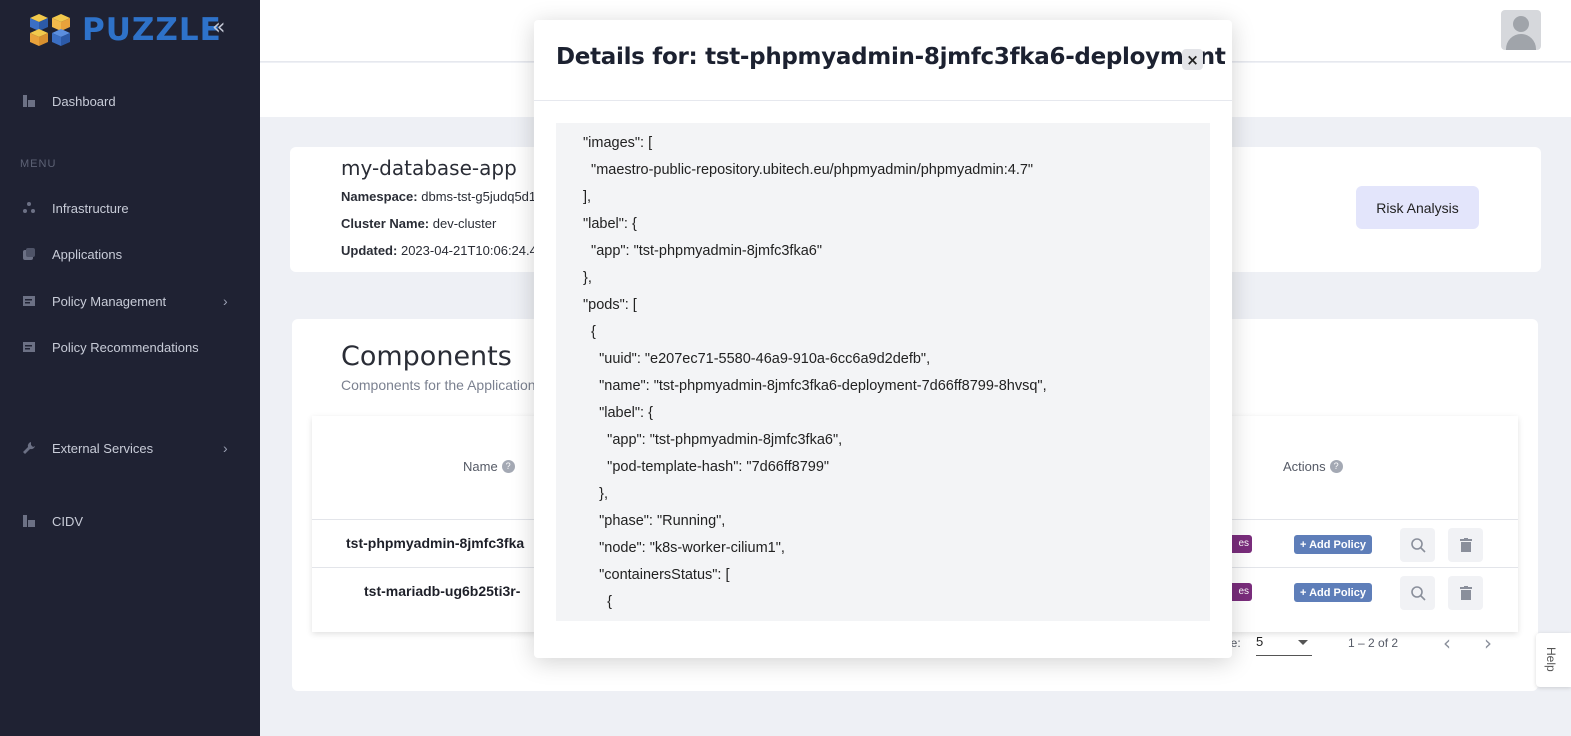 Image resolution: width=1571 pixels, height=736 pixels. What do you see at coordinates (684, 548) in the screenshot?
I see `code-line: "node": "k8s-worker-cilium1",` at bounding box center [684, 548].